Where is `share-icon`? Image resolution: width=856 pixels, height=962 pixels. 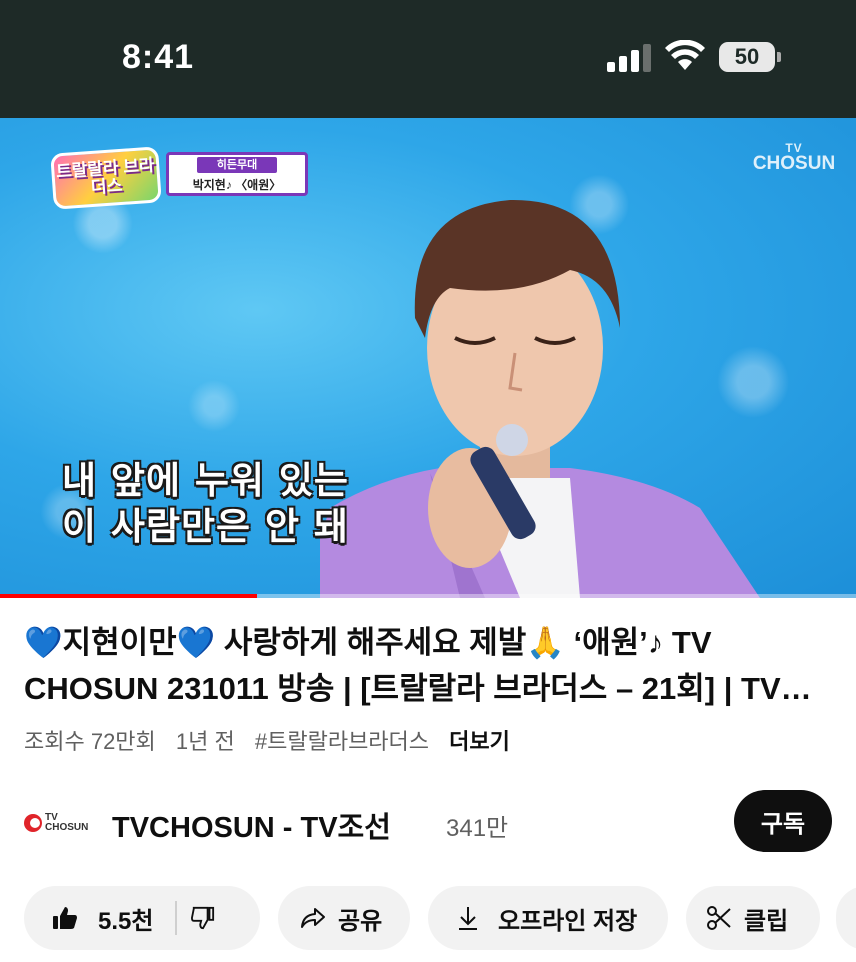
share-icon is located at coordinates (313, 918).